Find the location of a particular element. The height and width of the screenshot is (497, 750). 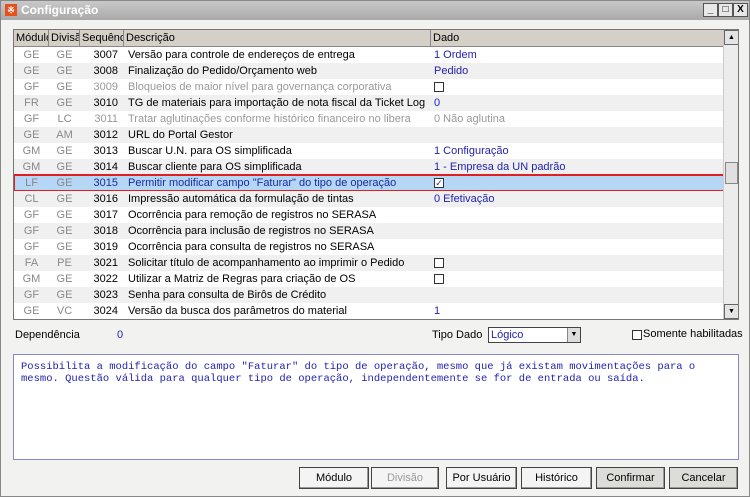

scroll-up-icon: ▲ is located at coordinates (731, 37).